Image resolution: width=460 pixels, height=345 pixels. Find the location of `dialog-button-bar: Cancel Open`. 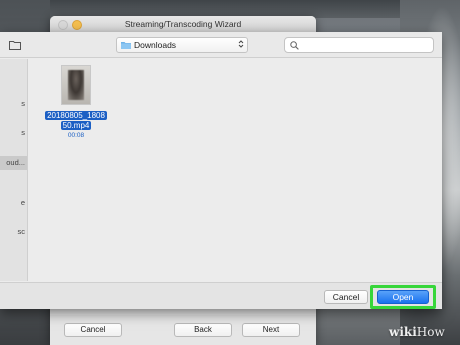

dialog-button-bar: Cancel Open is located at coordinates (221, 295).